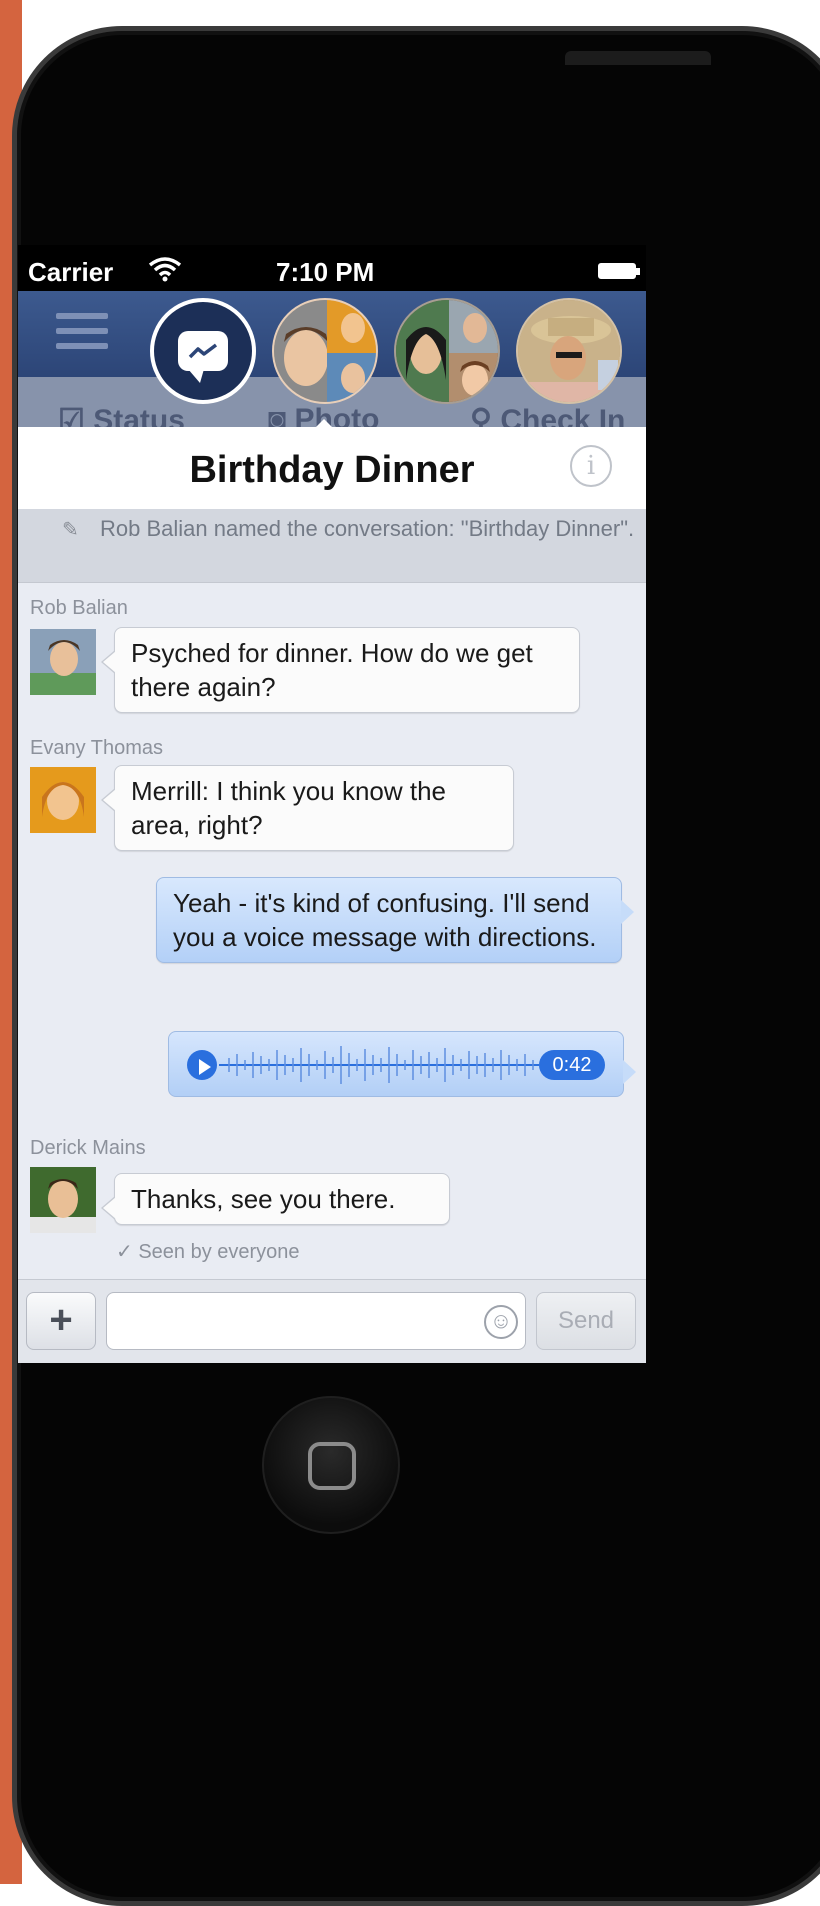  What do you see at coordinates (71, 272) in the screenshot?
I see `carrier-label: Carrier` at bounding box center [71, 272].